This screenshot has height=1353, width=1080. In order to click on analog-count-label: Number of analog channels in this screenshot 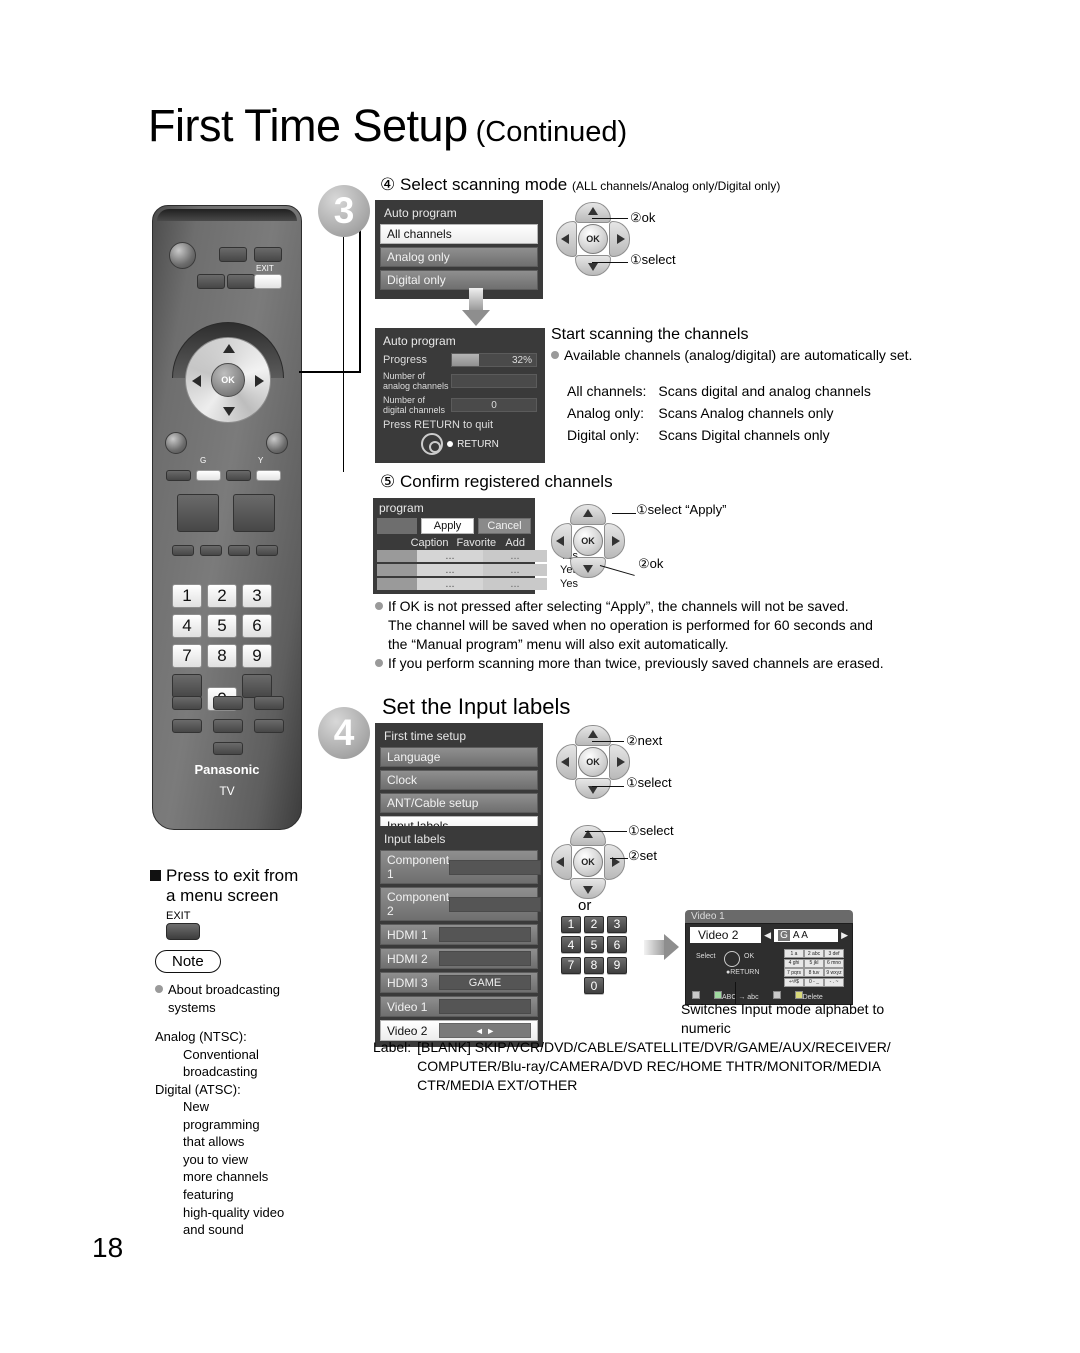, I will do `click(416, 381)`.